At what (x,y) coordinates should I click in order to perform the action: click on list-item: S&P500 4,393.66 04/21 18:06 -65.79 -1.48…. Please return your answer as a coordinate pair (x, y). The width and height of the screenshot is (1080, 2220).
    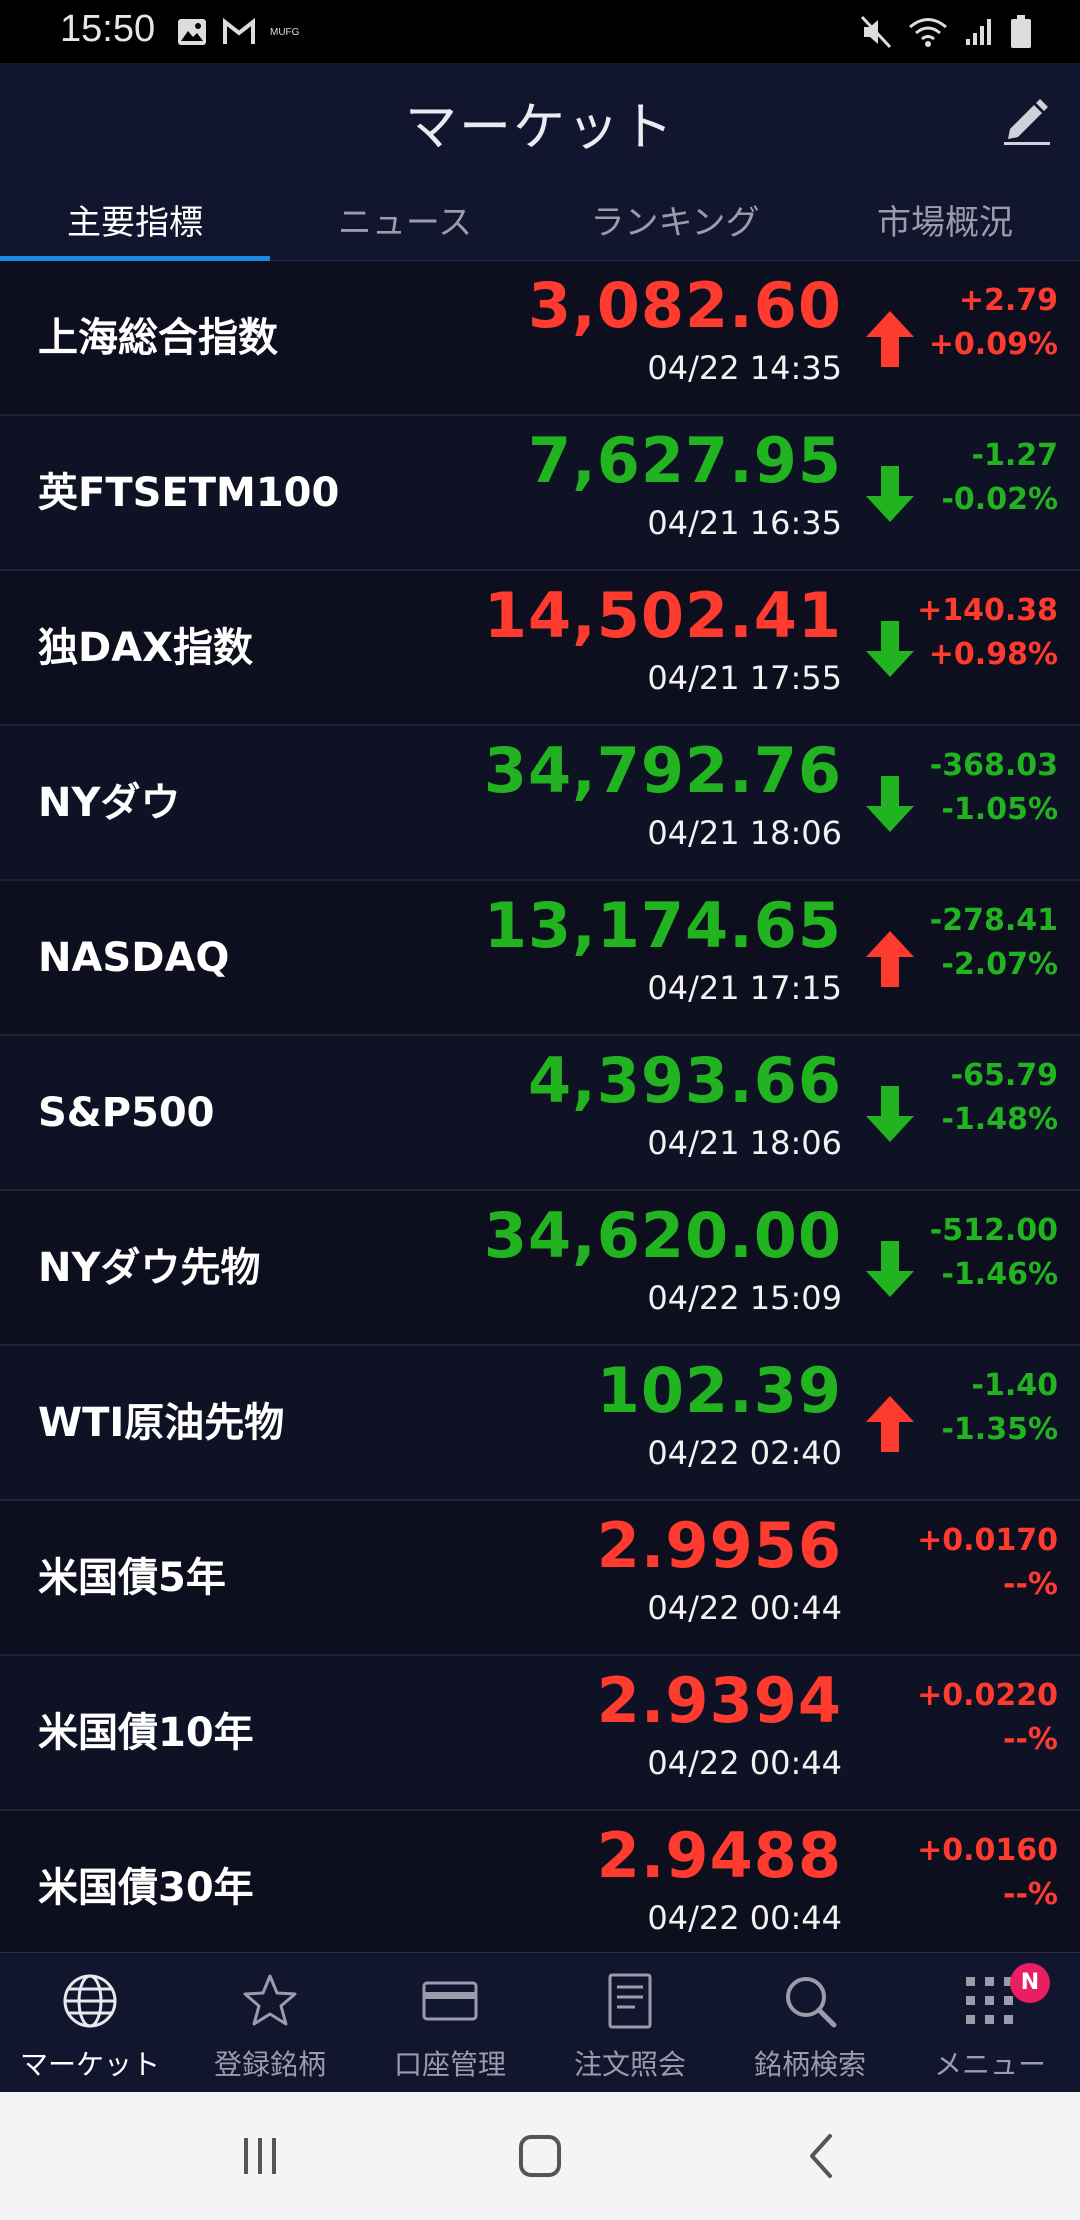
    Looking at the image, I should click on (540, 1113).